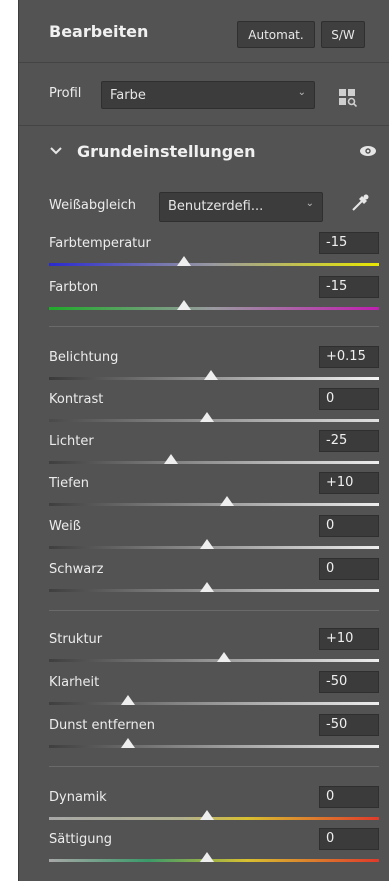  What do you see at coordinates (56, 151) in the screenshot?
I see `chevron-down-icon` at bounding box center [56, 151].